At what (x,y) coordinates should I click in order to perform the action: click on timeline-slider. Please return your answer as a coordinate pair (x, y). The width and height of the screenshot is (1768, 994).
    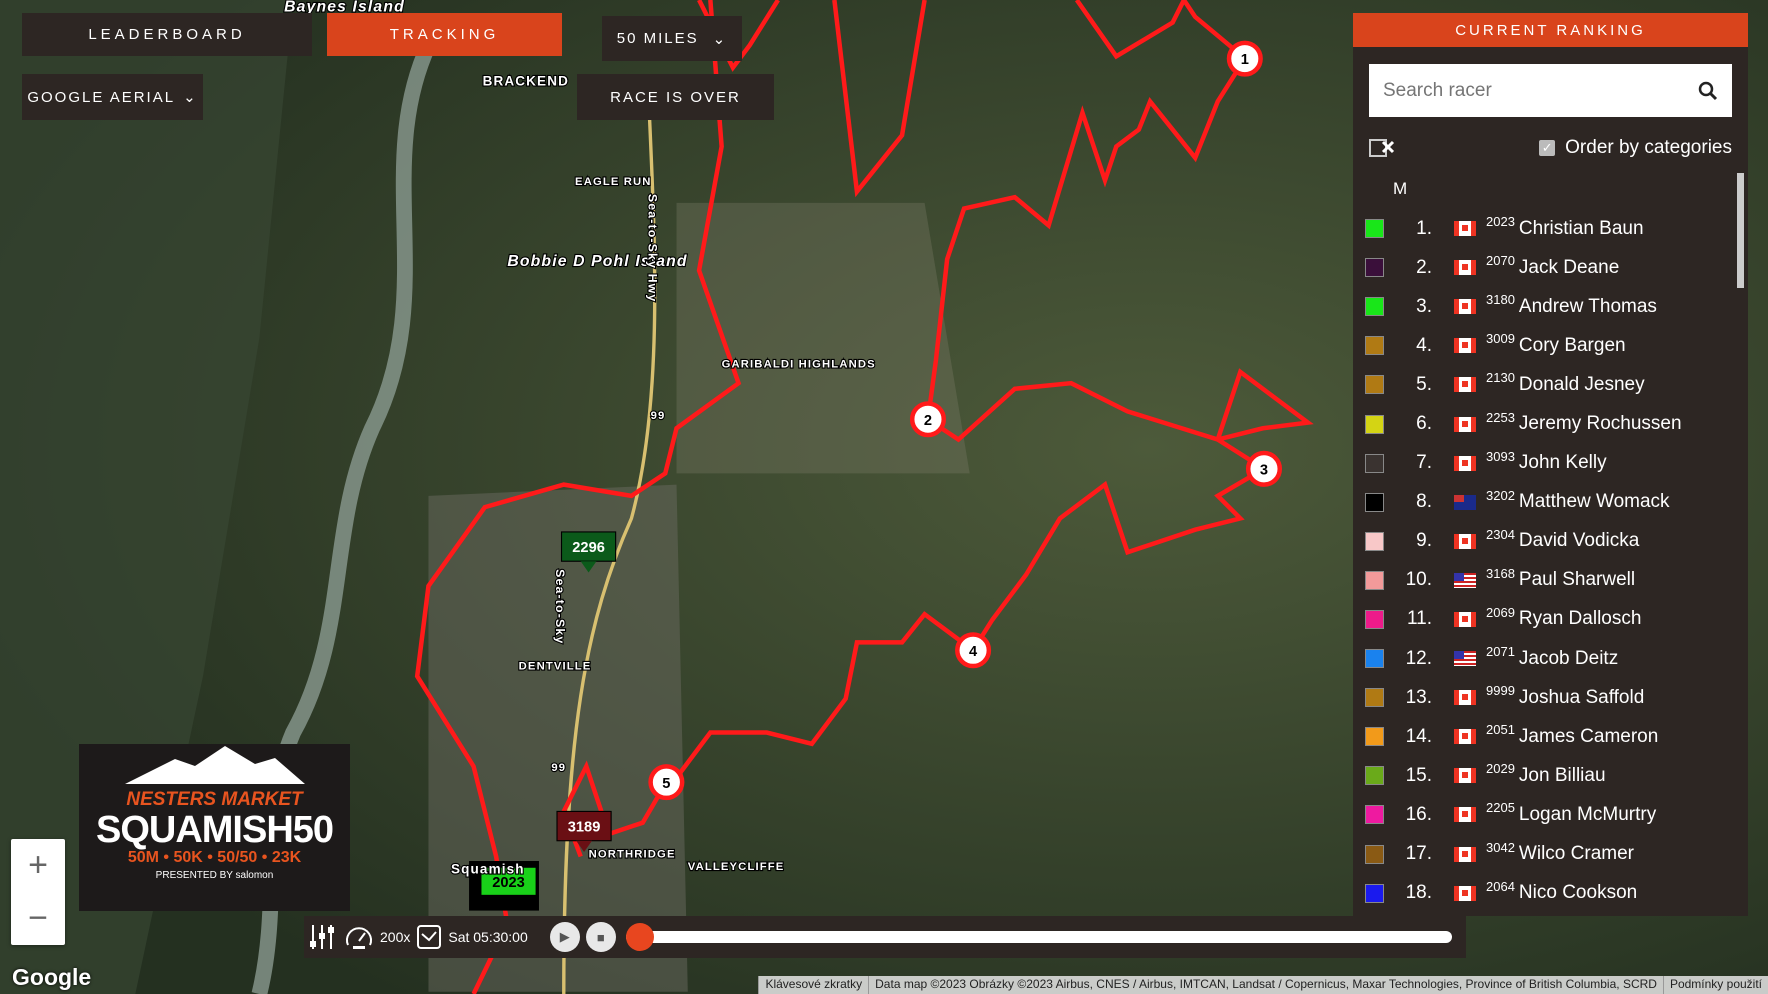
    Looking at the image, I should click on (1038, 937).